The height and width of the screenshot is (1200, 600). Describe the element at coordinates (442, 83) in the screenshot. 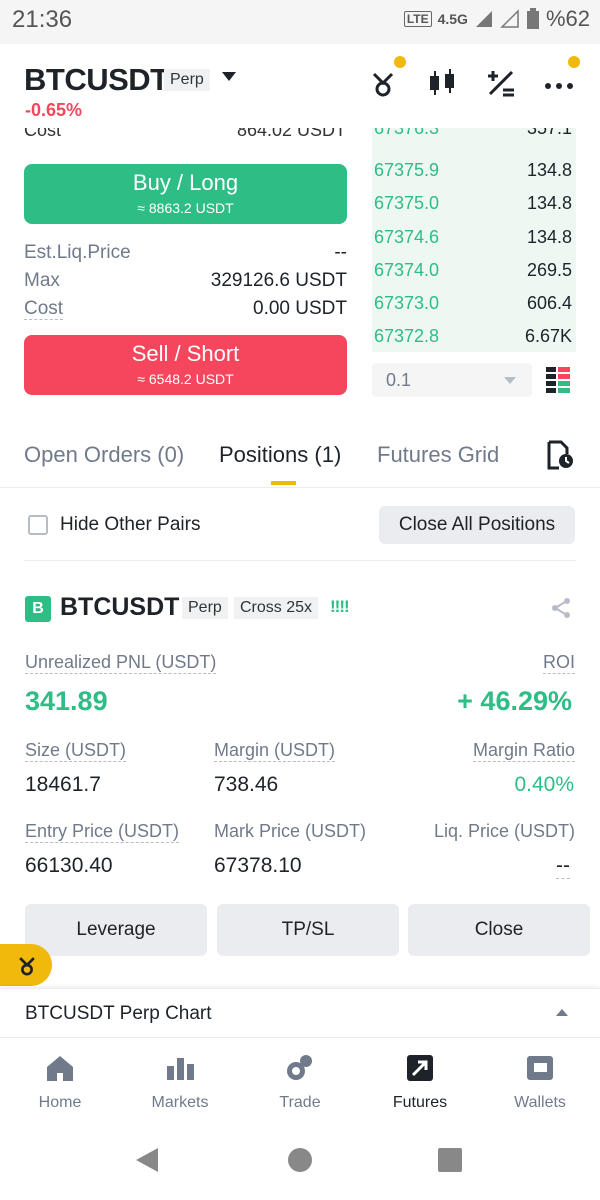

I see `candlestick-icon` at that location.